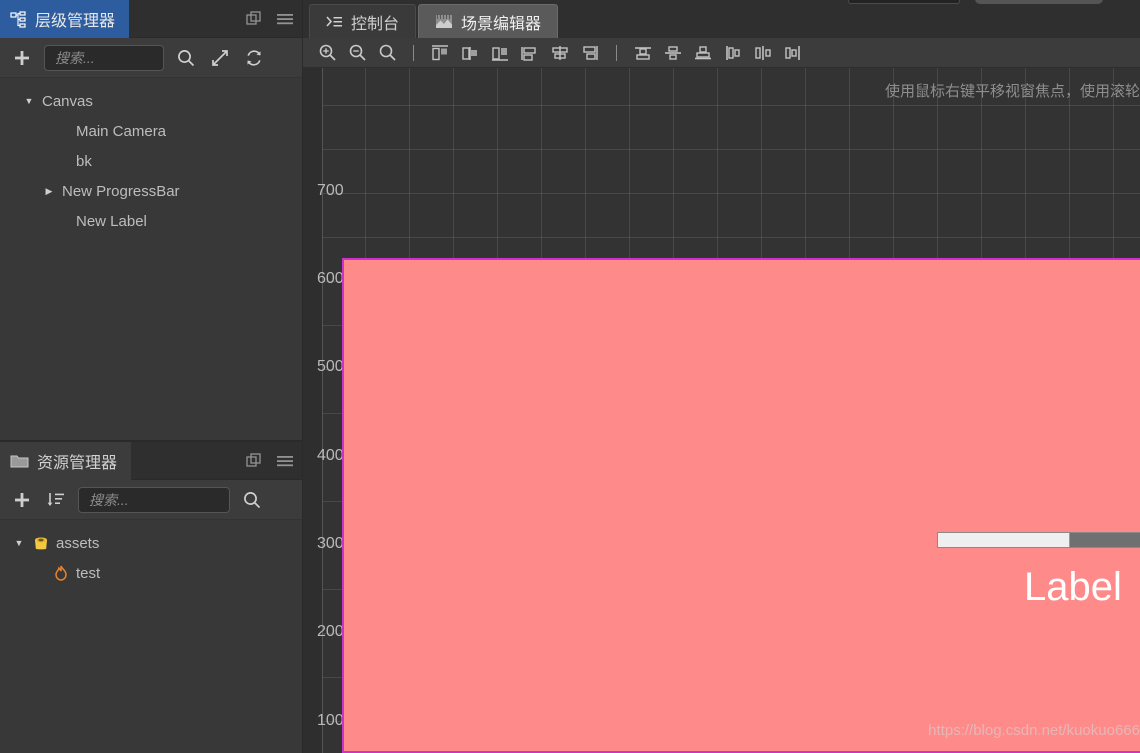  What do you see at coordinates (56, 500) in the screenshot?
I see `sort-icon` at bounding box center [56, 500].